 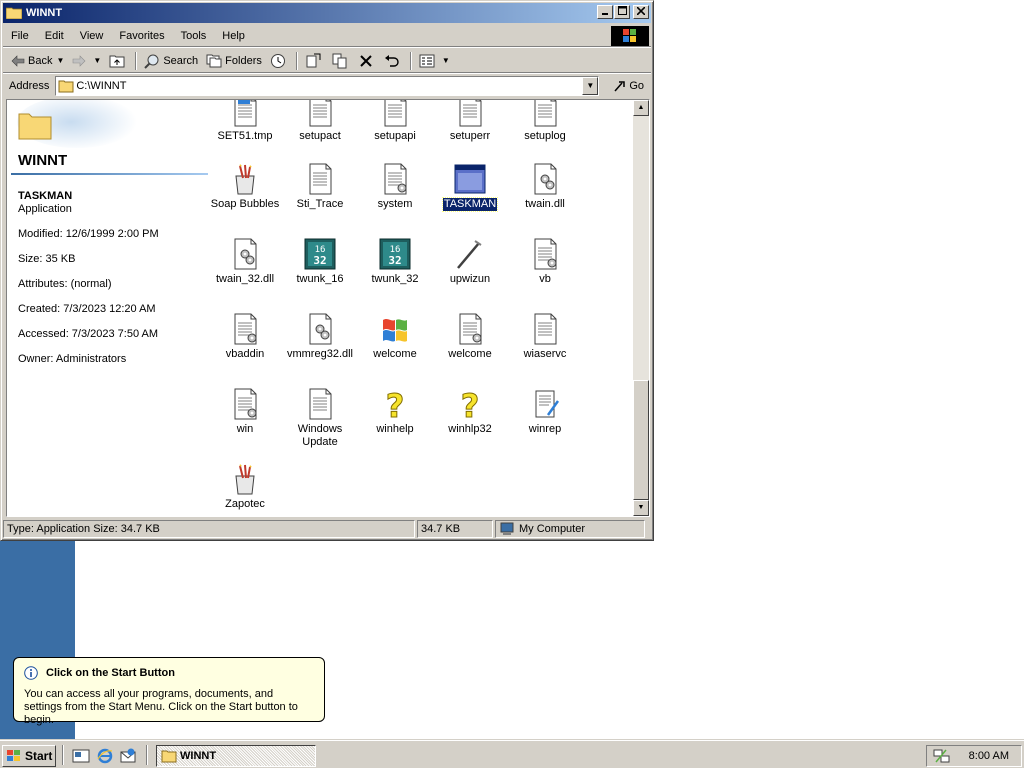 What do you see at coordinates (105, 756) in the screenshot?
I see `internet-explorer-icon` at bounding box center [105, 756].